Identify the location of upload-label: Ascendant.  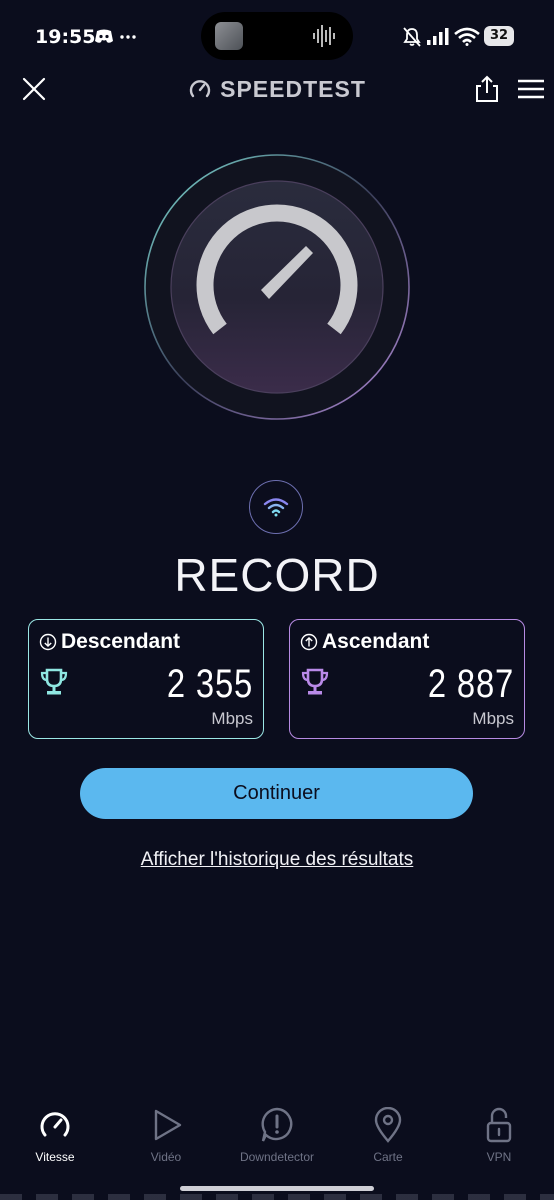
(376, 641).